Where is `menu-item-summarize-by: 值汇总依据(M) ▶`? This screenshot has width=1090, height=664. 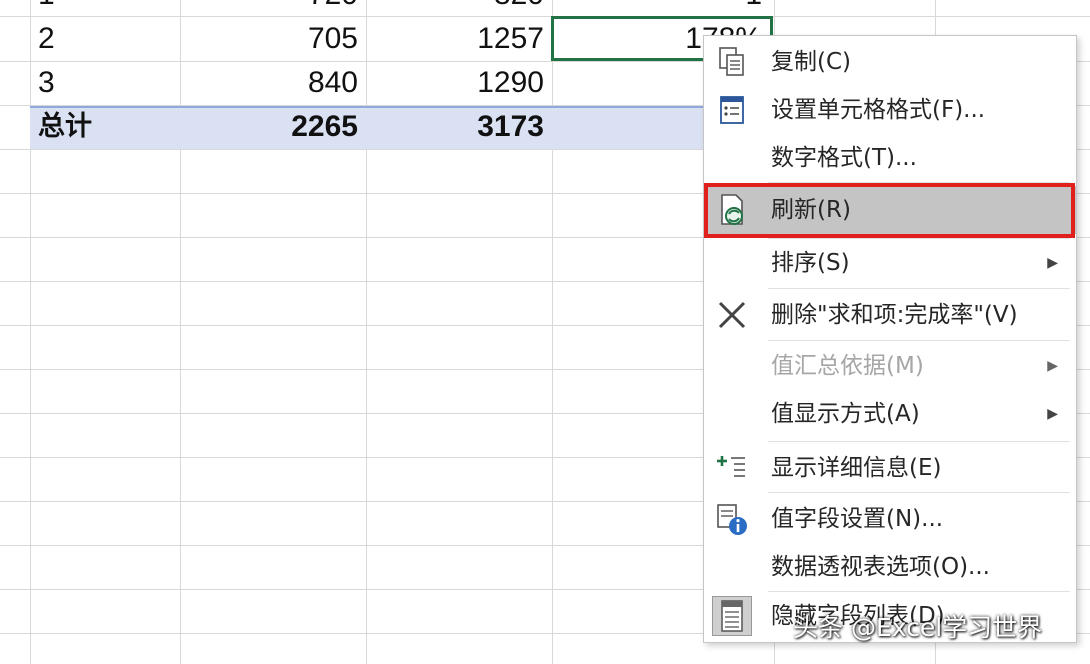
menu-item-summarize-by: 值汇总依据(M) ▶ is located at coordinates (890, 366).